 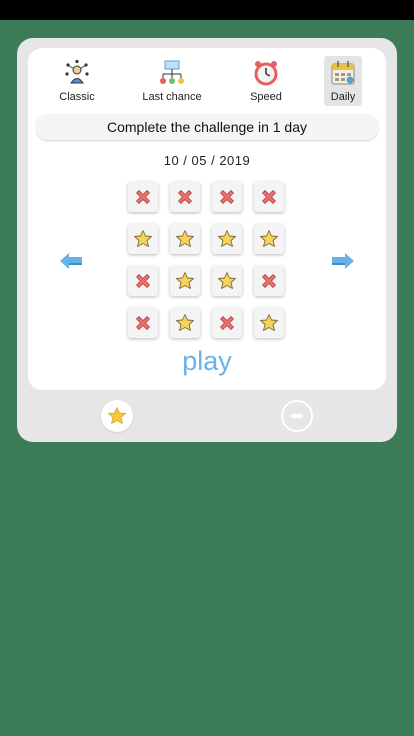 I want to click on org-chart-icon, so click(x=172, y=72).